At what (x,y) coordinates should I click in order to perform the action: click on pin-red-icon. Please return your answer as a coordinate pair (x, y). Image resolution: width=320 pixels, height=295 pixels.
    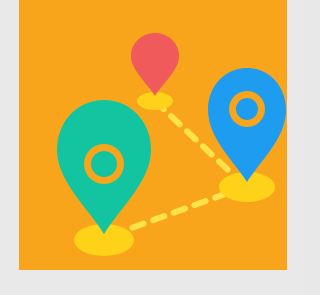
    Looking at the image, I should click on (155, 64).